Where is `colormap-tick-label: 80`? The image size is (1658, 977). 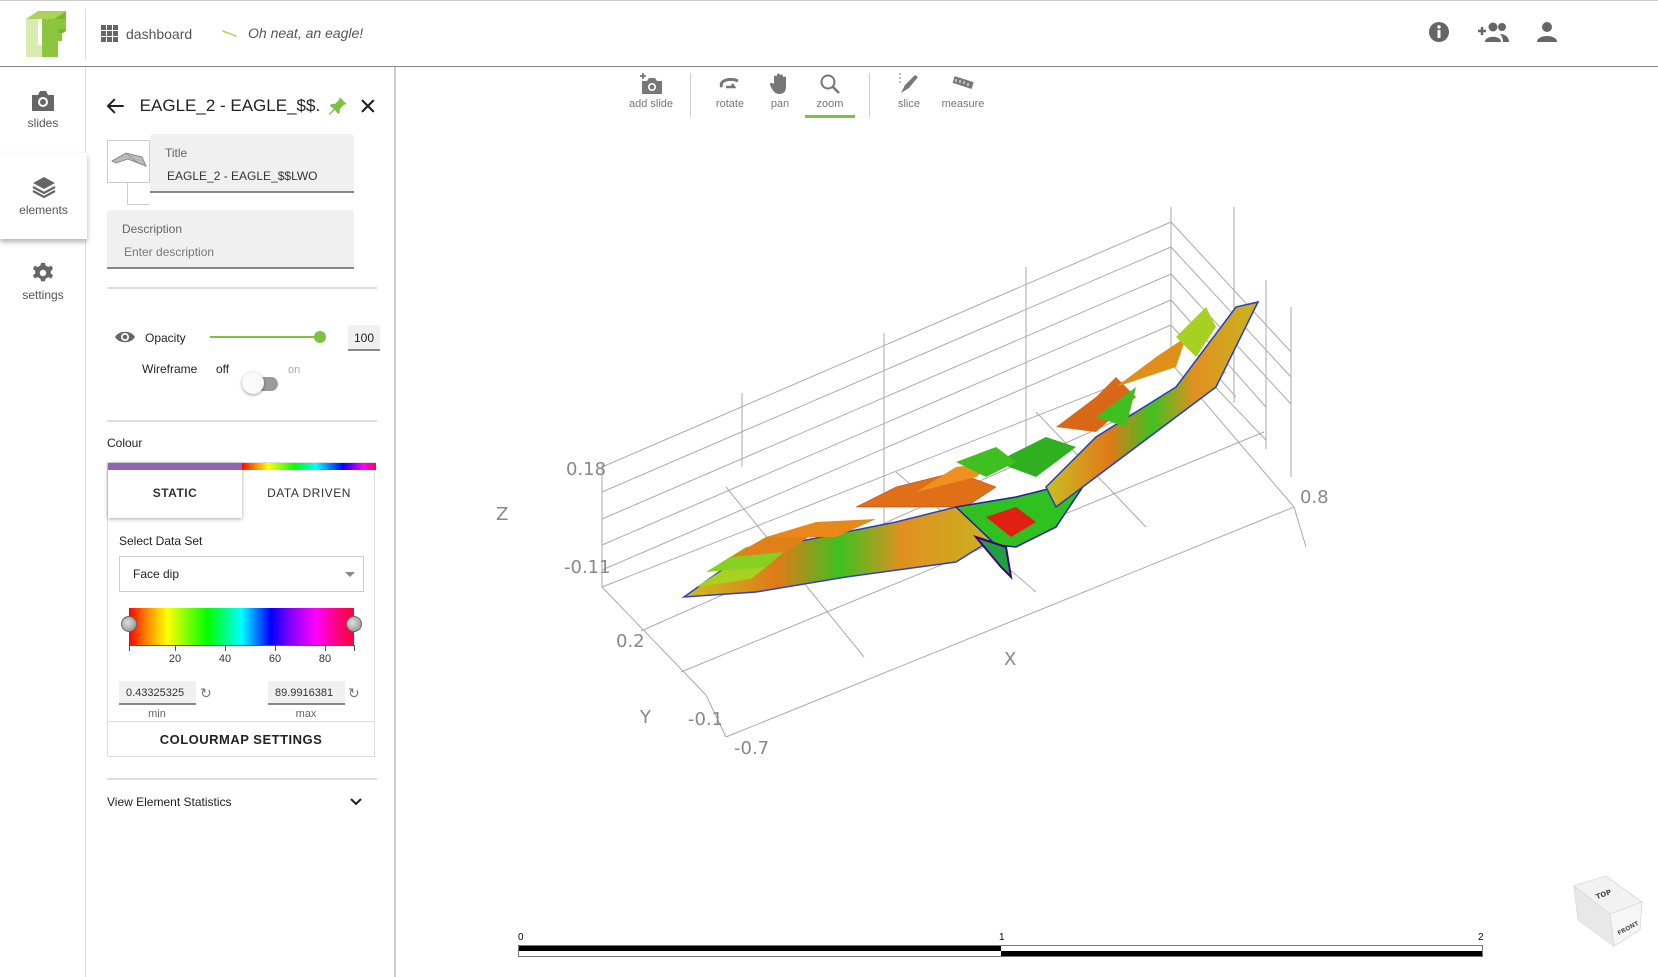
colormap-tick-label: 80 is located at coordinates (325, 659).